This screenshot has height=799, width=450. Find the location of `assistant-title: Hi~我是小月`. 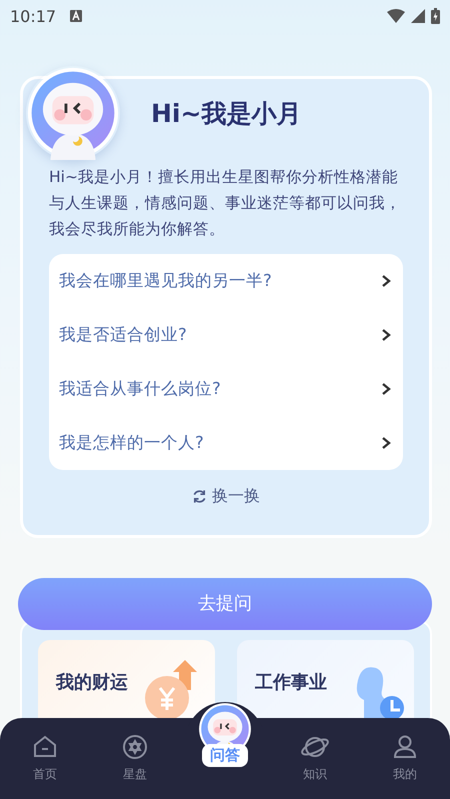

assistant-title: Hi~我是小月 is located at coordinates (226, 114).